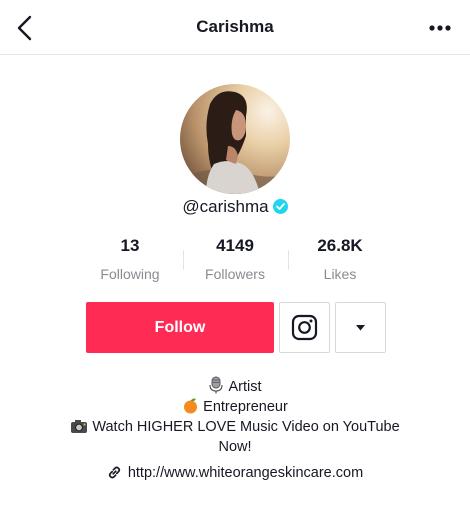 The image size is (470, 512). I want to click on username-row: @carishma, so click(235, 207).